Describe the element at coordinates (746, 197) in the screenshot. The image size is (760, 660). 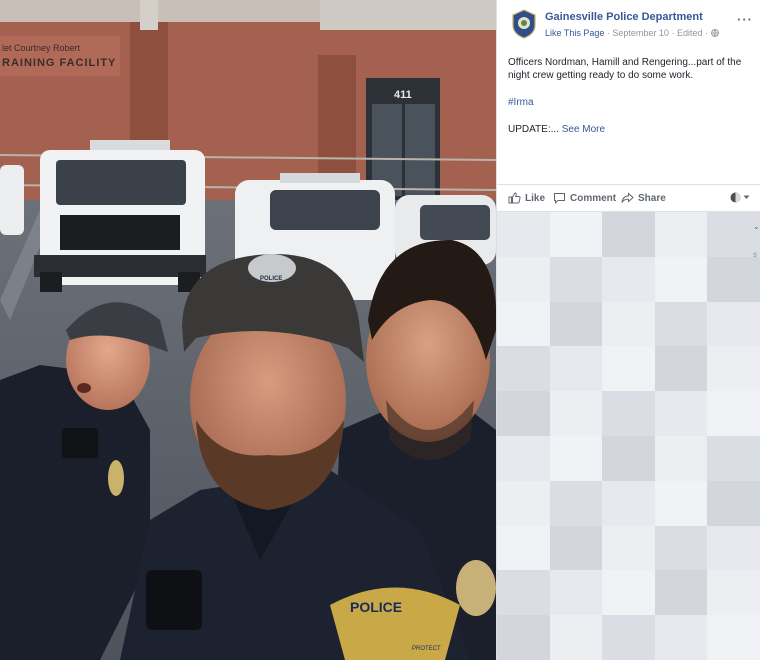
I see `caret-down-icon` at that location.